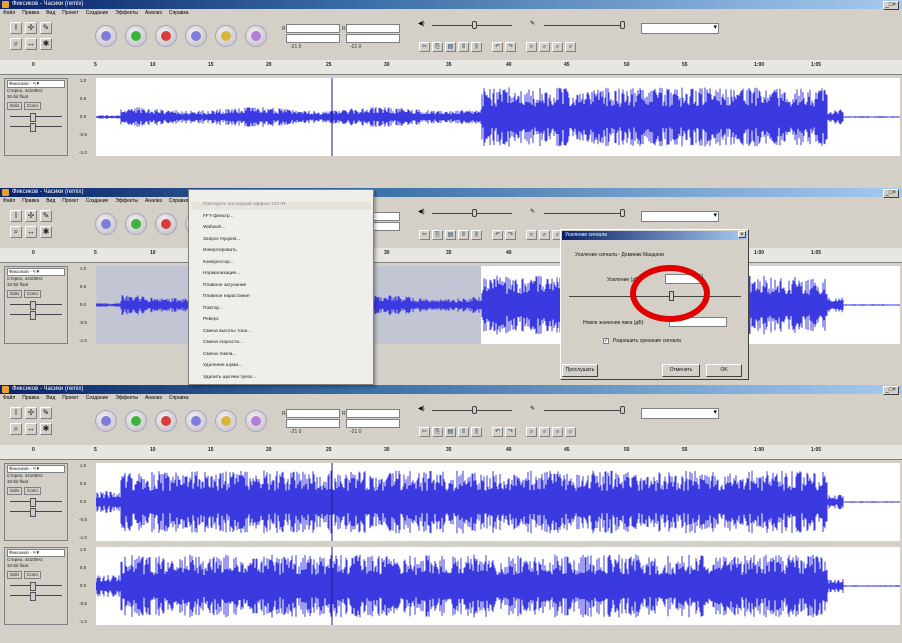 The image size is (902, 643). I want to click on cut-icon: ✂, so click(424, 432).